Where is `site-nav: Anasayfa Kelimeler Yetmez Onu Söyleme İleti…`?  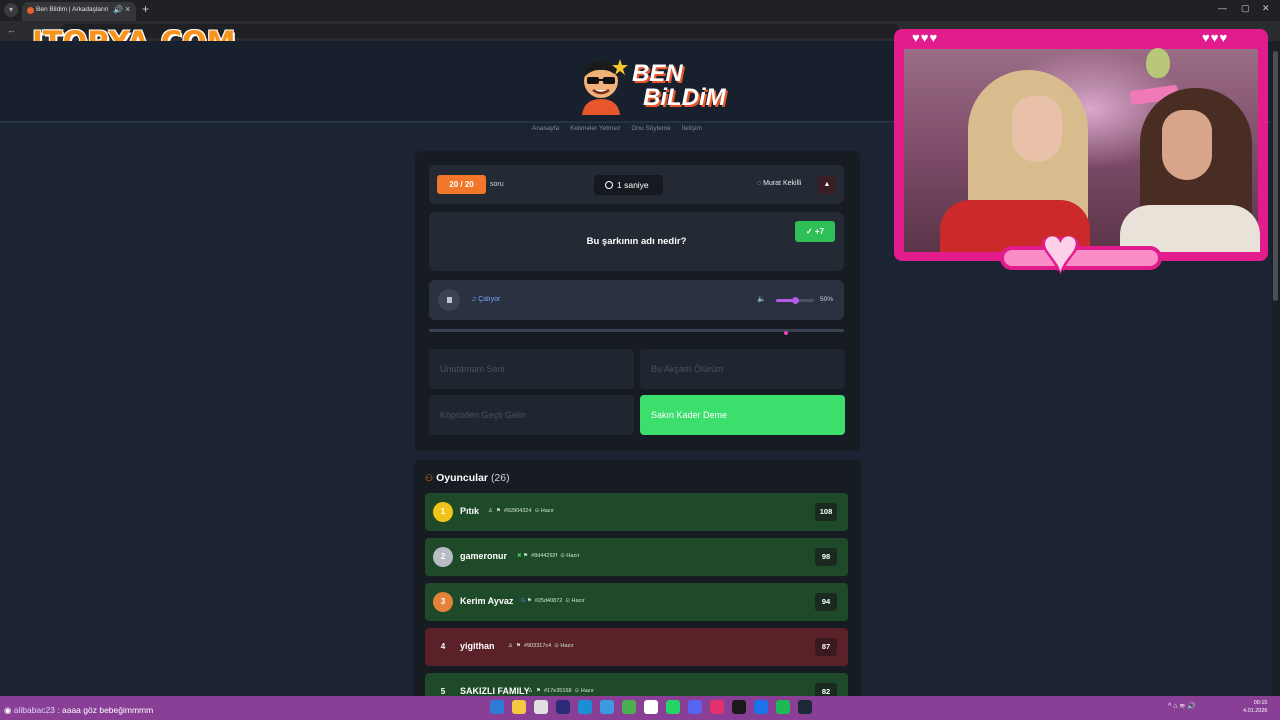
site-nav: Anasayfa Kelimeler Yetmez Onu Söyleme İleti… is located at coordinates (642, 128).